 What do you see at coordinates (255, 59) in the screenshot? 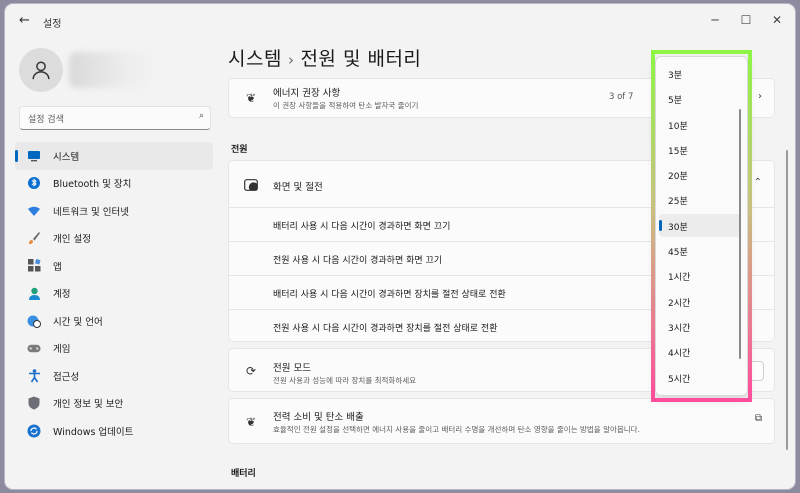
I see `breadcrumb-parent: 시스템` at bounding box center [255, 59].